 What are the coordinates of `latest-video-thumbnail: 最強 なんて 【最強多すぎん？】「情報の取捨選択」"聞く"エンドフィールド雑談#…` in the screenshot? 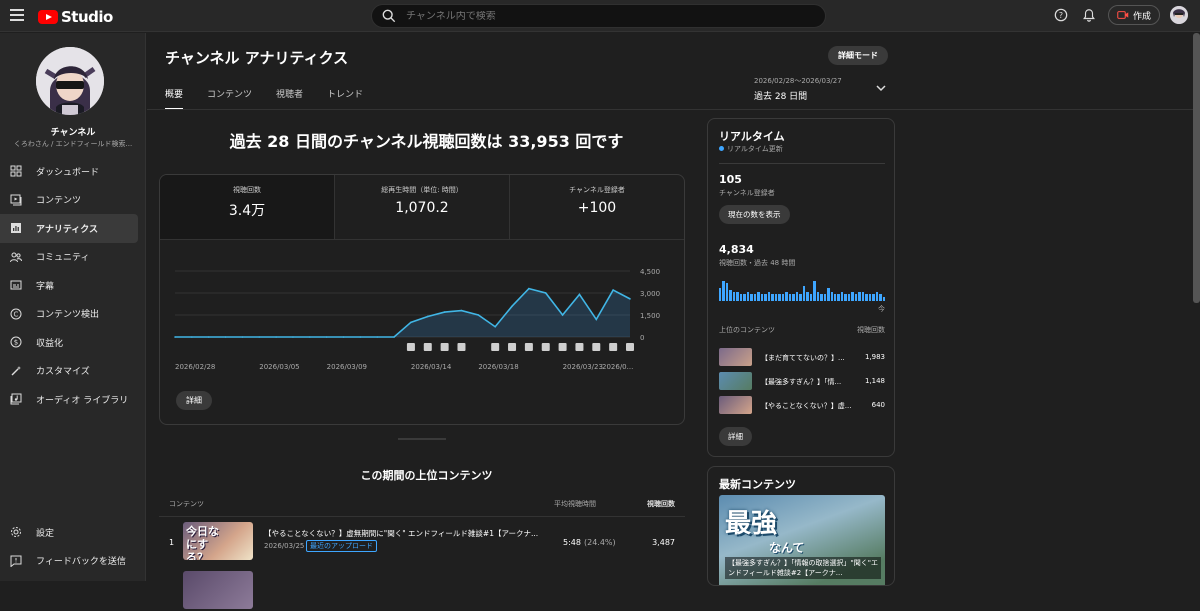 It's located at (802, 540).